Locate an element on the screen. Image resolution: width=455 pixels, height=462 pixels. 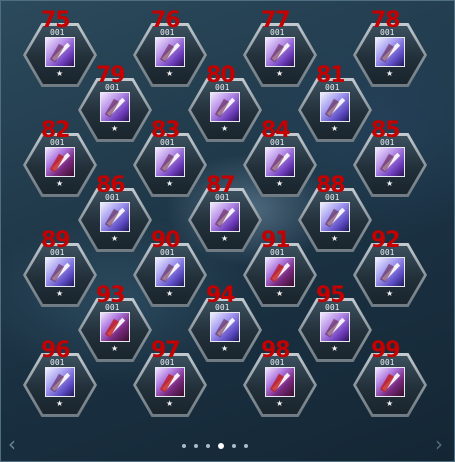
slot-number: 98 is located at coordinates (276, 350).